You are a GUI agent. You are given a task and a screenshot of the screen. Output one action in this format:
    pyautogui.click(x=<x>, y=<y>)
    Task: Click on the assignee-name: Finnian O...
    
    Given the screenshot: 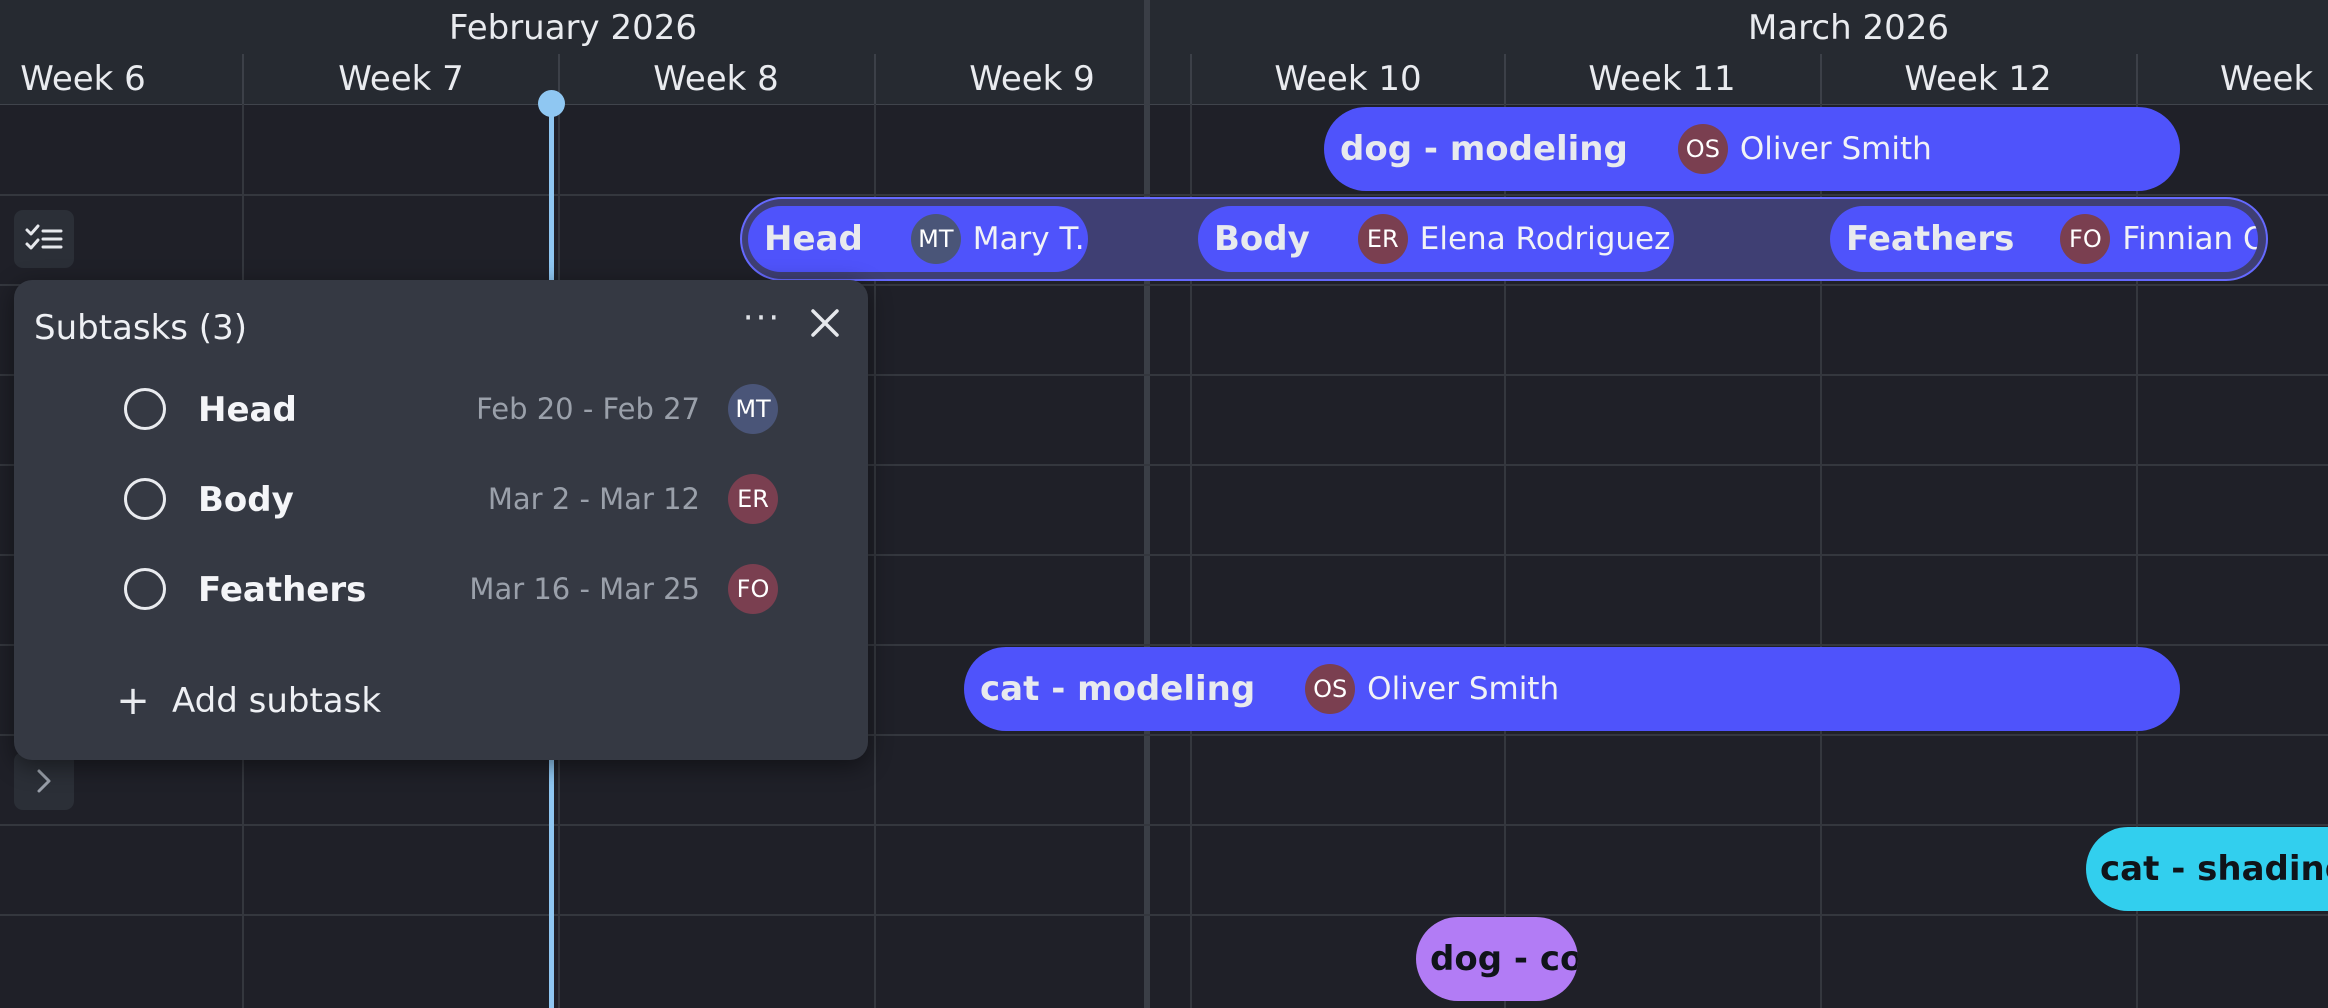 What is the action you would take?
    pyautogui.click(x=2190, y=239)
    